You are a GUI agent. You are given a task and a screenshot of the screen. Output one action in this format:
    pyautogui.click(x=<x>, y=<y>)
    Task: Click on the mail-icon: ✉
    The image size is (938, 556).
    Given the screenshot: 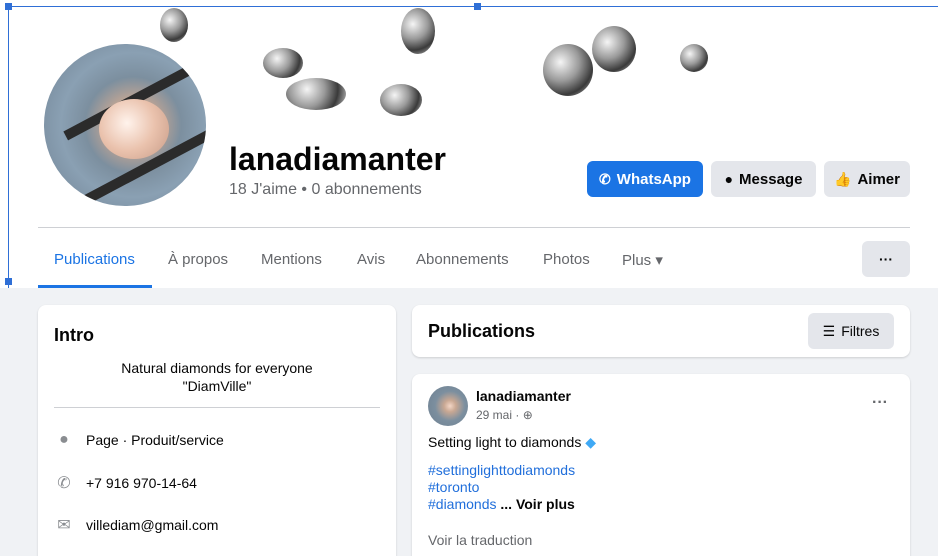 What is the action you would take?
    pyautogui.click(x=64, y=525)
    